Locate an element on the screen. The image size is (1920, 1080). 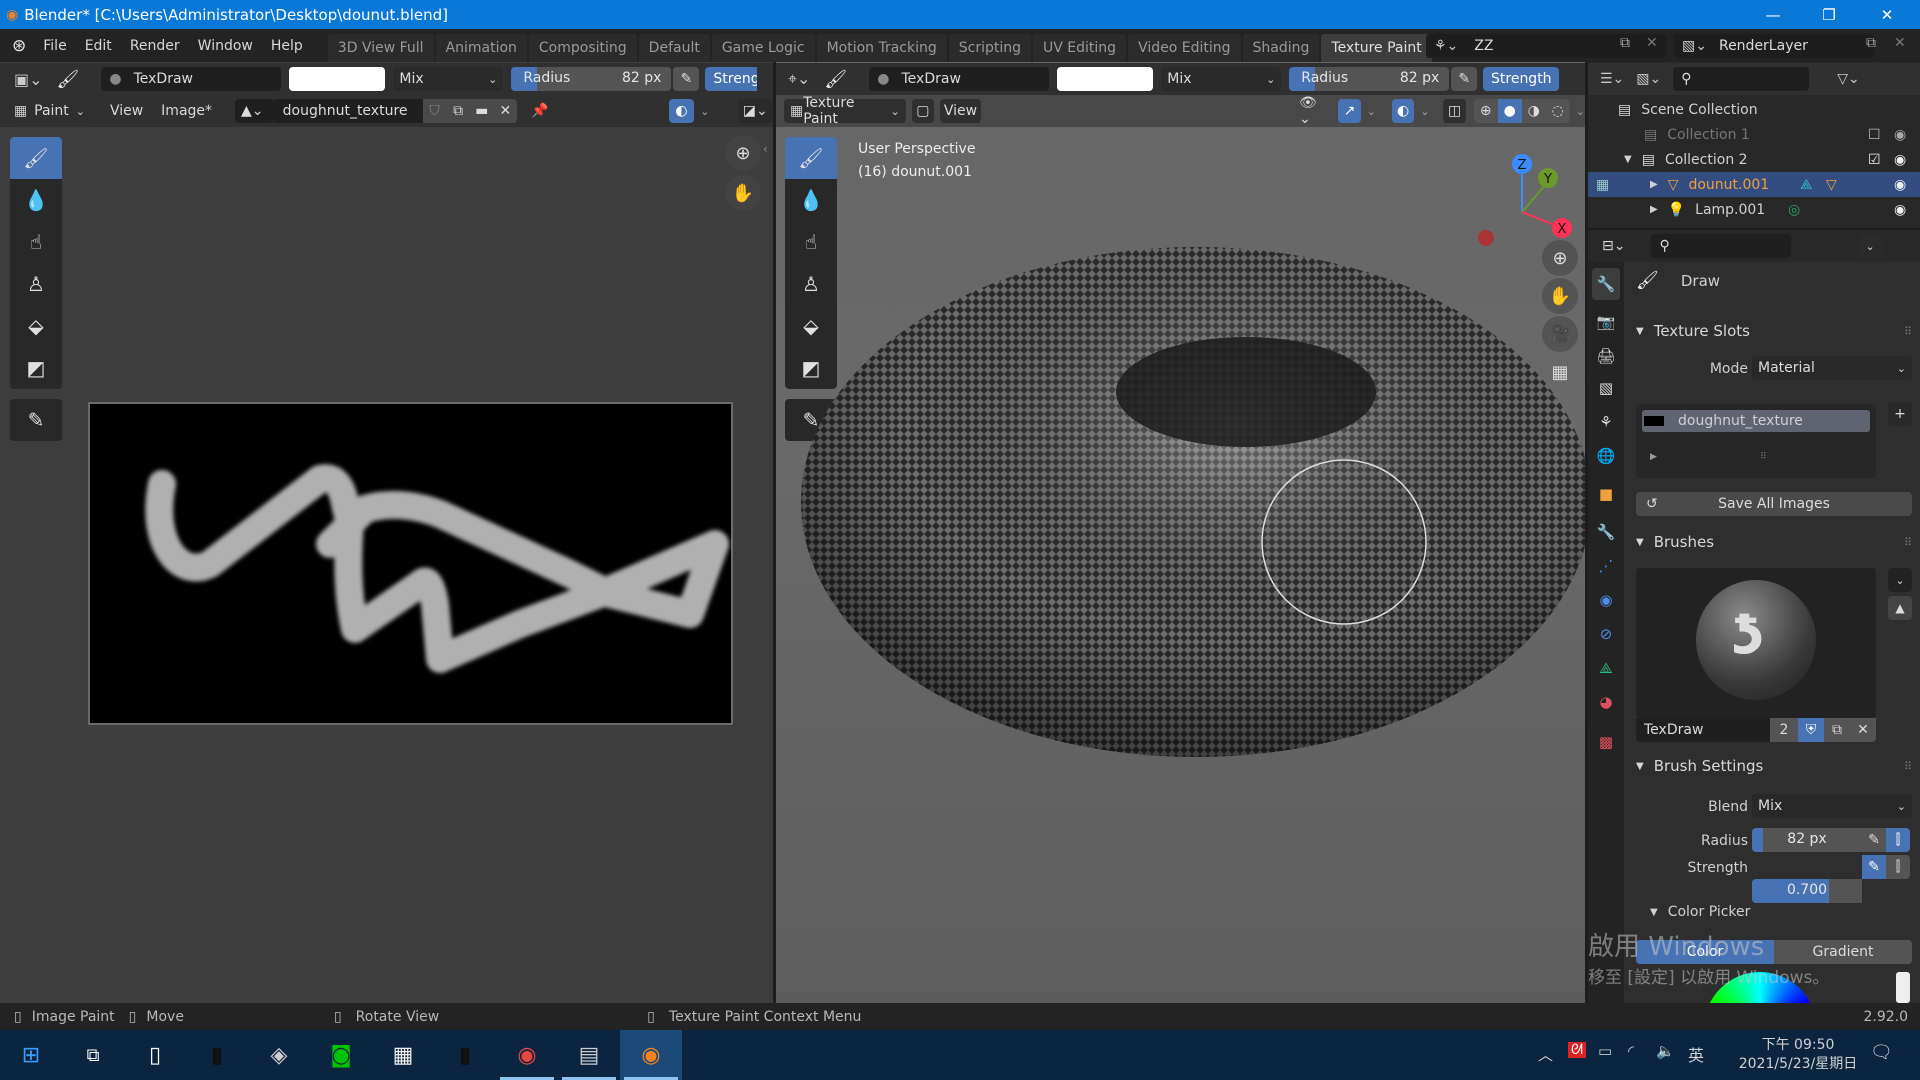
tab-3d-view-full: 3D View Full is located at coordinates (380, 48).